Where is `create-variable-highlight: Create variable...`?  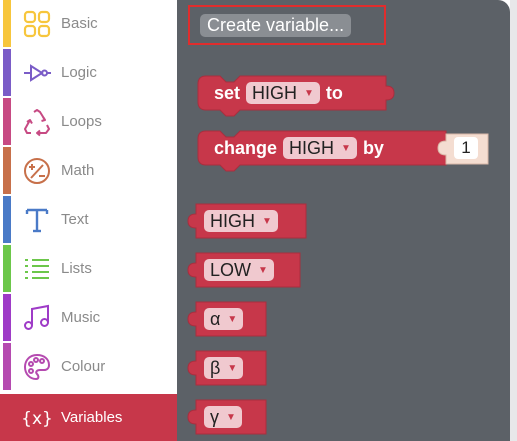 create-variable-highlight: Create variable... is located at coordinates (287, 25).